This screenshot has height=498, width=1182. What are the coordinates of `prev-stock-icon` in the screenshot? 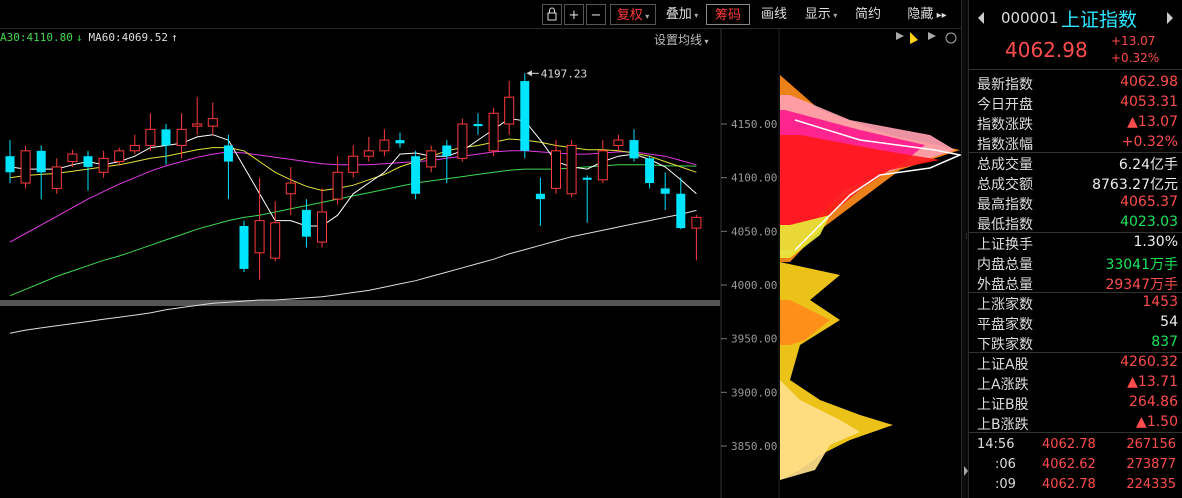 It's located at (981, 18).